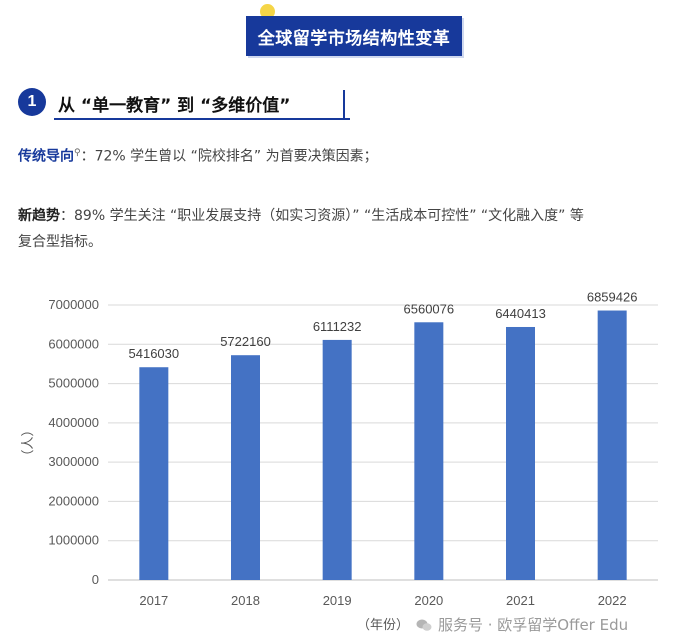  What do you see at coordinates (73, 500) in the screenshot?
I see `y-tick-label: 2000000` at bounding box center [73, 500].